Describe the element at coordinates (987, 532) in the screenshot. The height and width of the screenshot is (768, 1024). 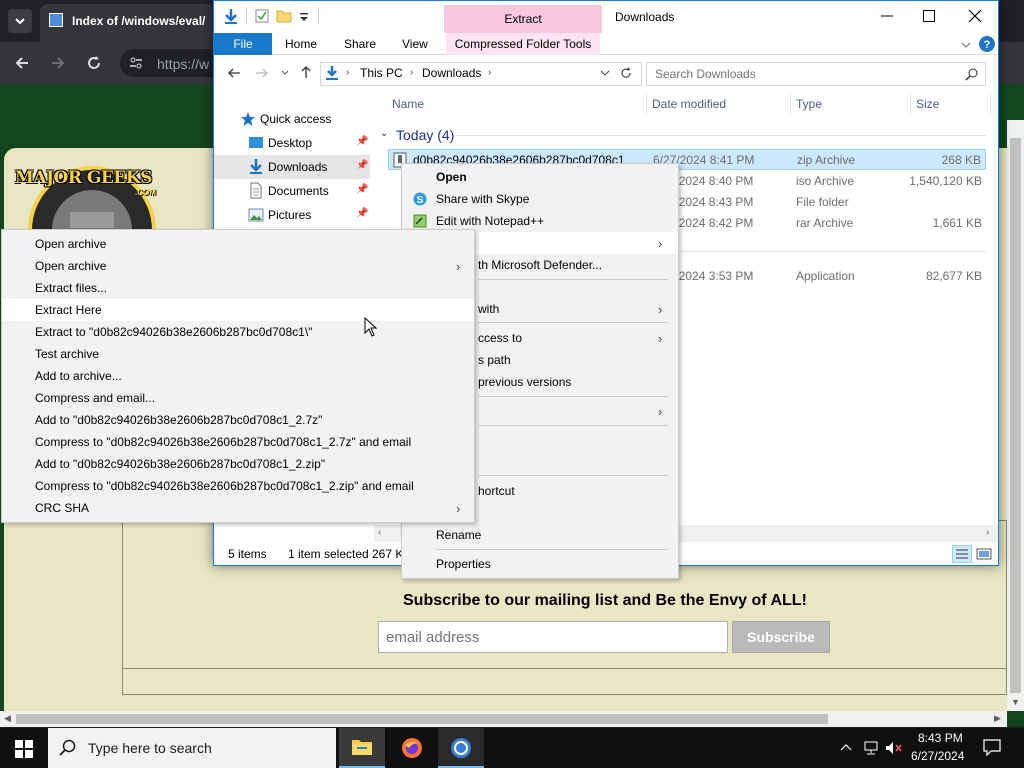
I see `scroll-right-icon: ›` at that location.